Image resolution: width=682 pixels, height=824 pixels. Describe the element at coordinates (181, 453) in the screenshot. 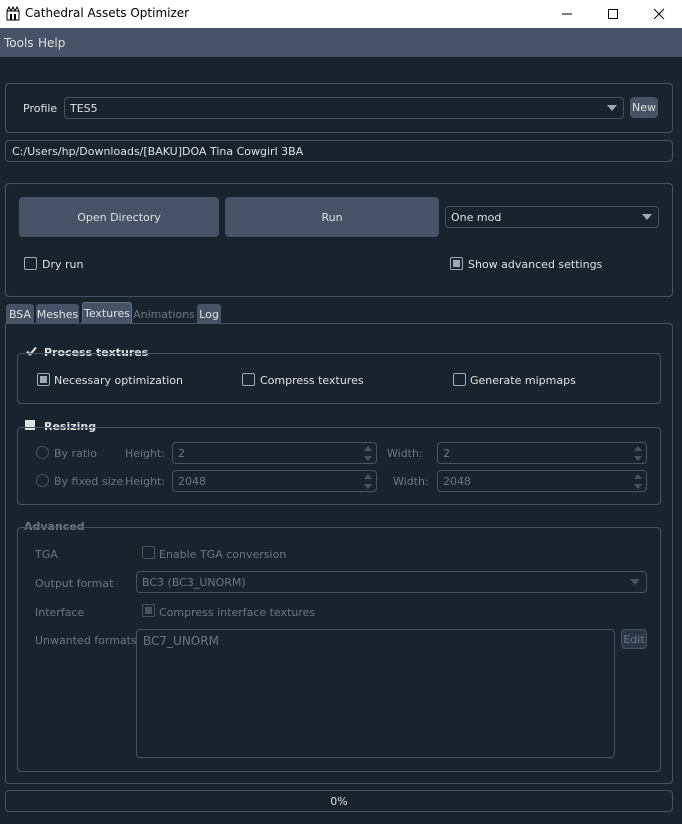

I see `ratio-height-value: 2` at that location.